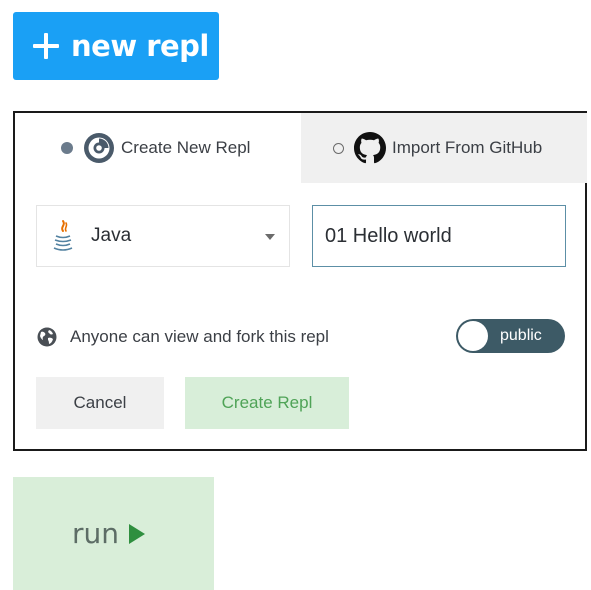  Describe the element at coordinates (199, 336) in the screenshot. I see `visibility-text: Anyone can view and fork this repl` at that location.